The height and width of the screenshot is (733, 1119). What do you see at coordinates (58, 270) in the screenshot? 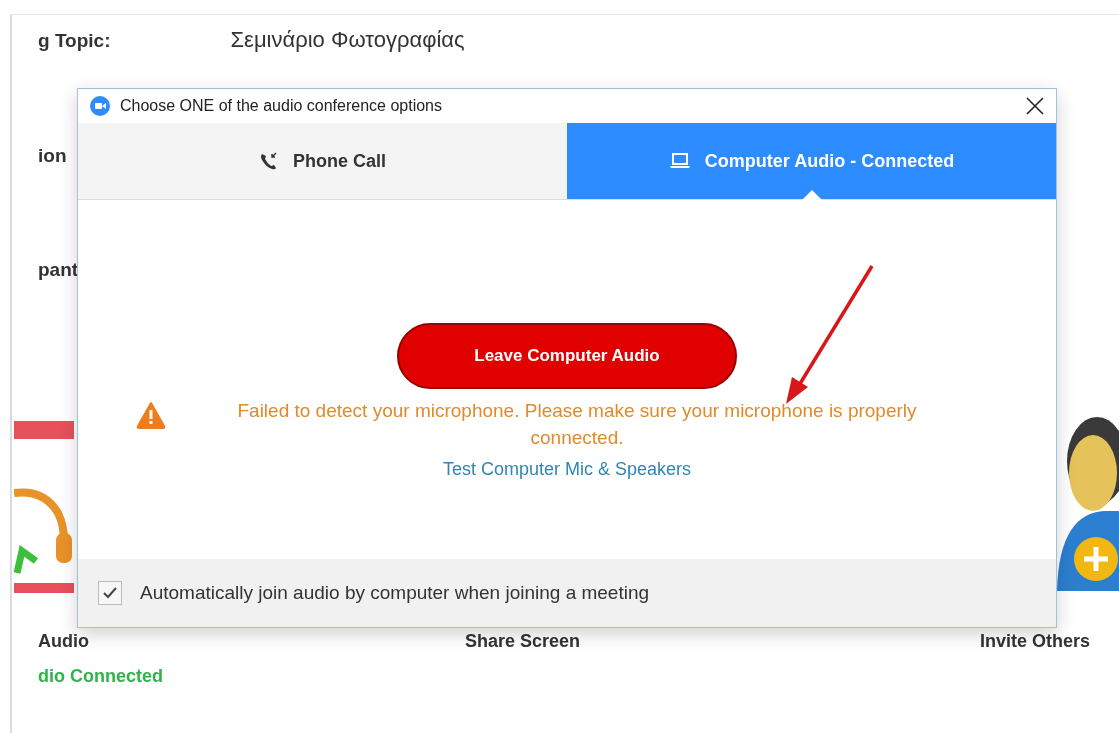
I see `info-label: pant` at bounding box center [58, 270].